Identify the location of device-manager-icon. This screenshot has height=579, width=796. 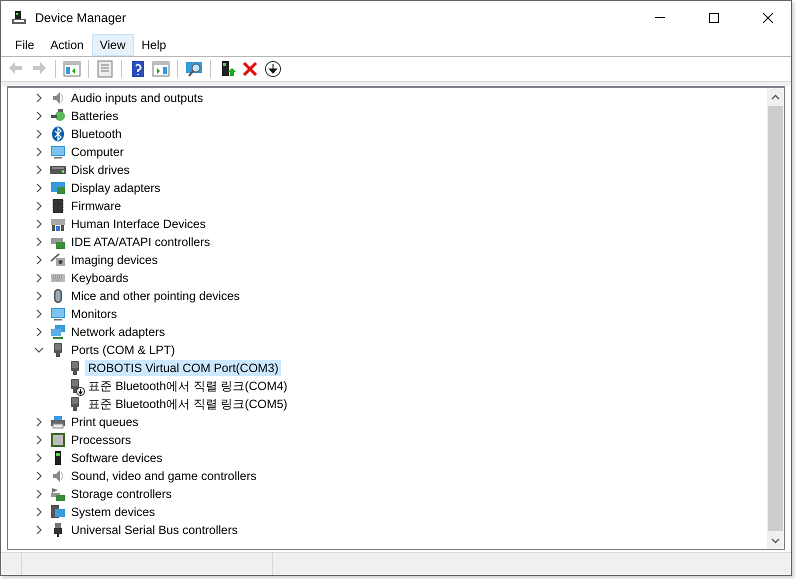
(19, 18).